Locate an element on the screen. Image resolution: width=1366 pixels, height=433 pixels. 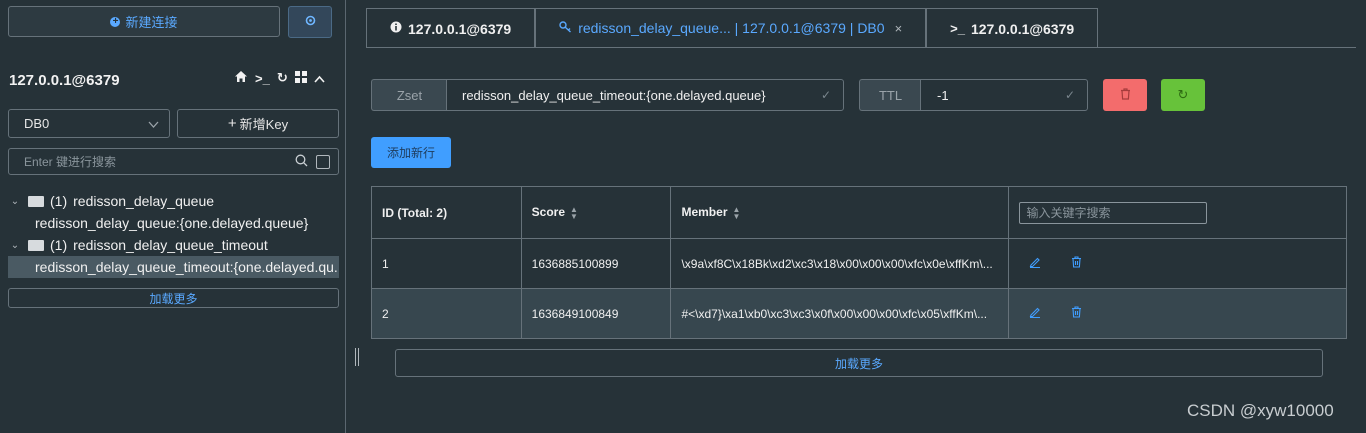
watermark: CSDN @xyw10000 is located at coordinates (1260, 410).